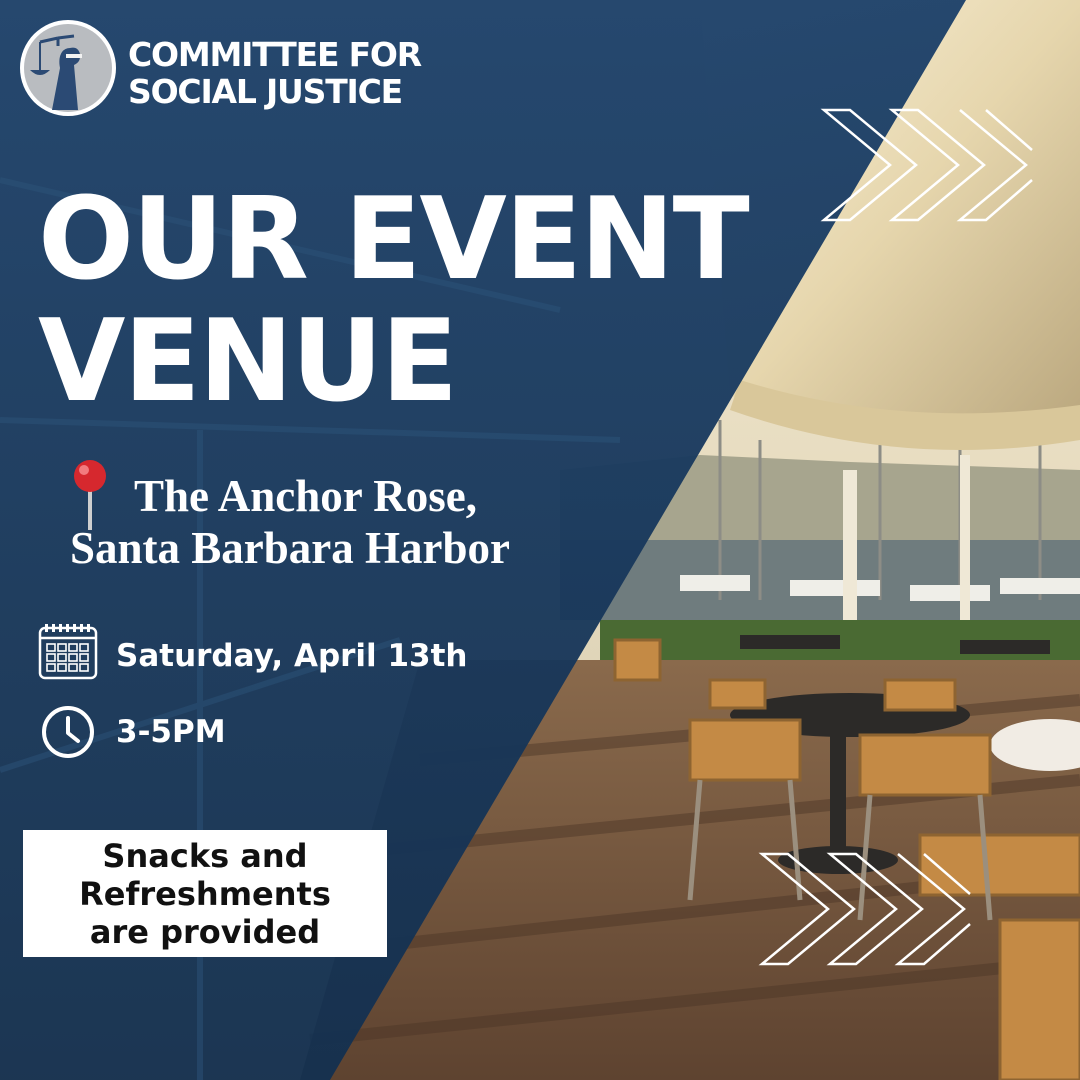 This screenshot has width=1080, height=1080. I want to click on organization-name: COMMITTEE FOR SOCIAL JUSTICE, so click(275, 73).